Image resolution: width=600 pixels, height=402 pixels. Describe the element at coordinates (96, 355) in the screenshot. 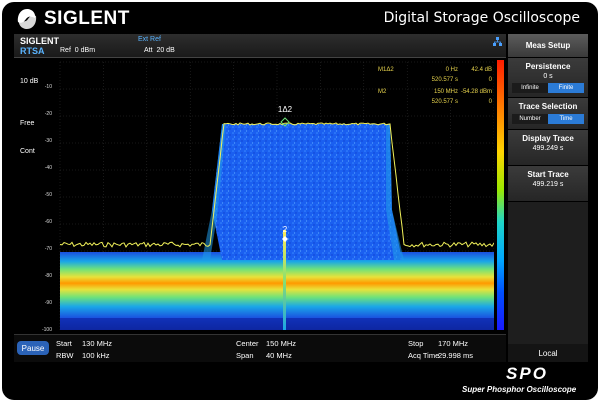

I see `rbw-value: 100 kHz` at that location.